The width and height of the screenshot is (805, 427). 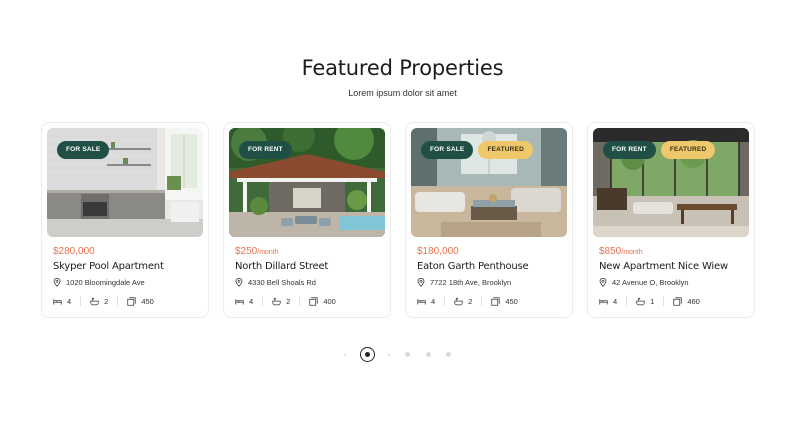 I want to click on property-name: Skyper Pool Apartment, so click(x=125, y=266).